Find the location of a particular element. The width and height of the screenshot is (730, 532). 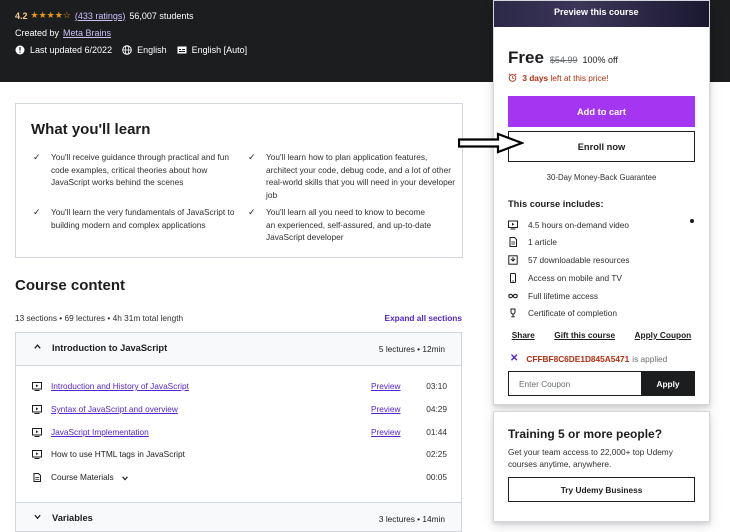

created-by-label: Created by is located at coordinates (37, 33).